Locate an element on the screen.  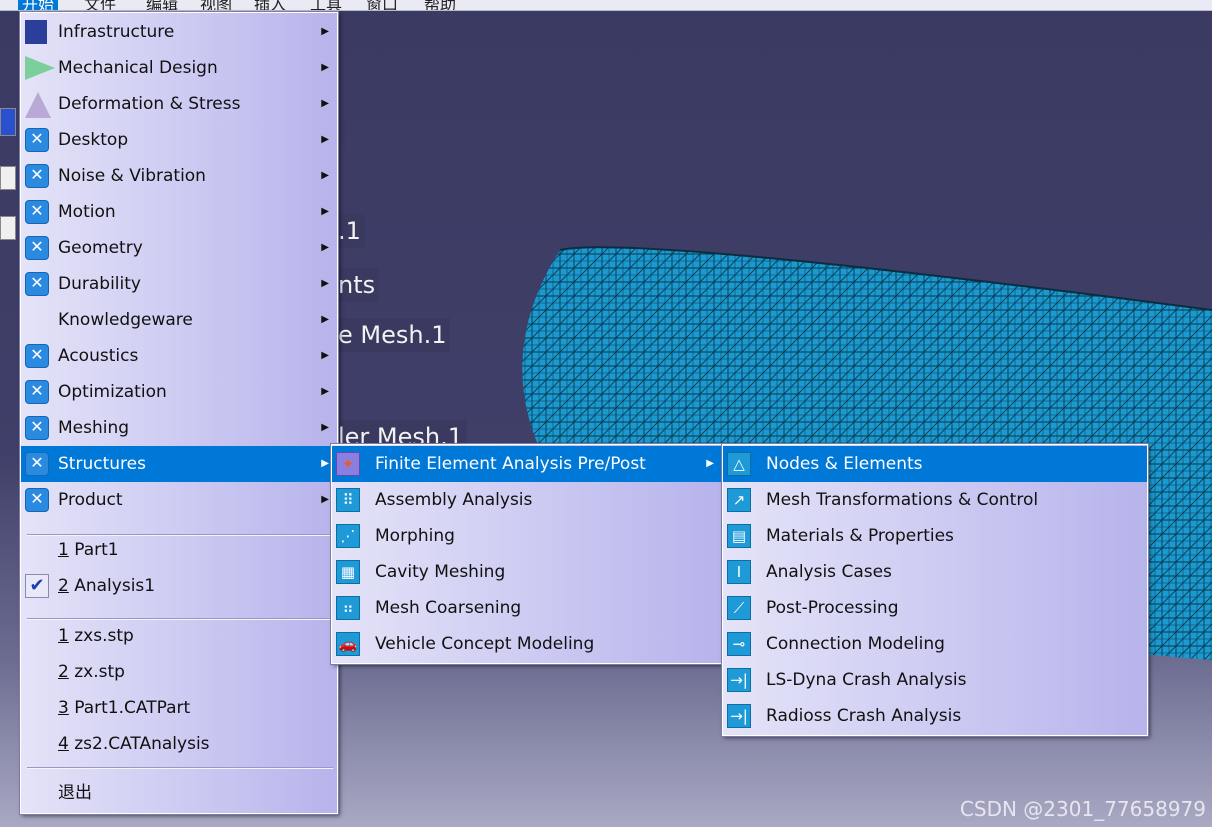
fea-item-post-processing: ⟋ Post-Processing is located at coordinates (935, 608).